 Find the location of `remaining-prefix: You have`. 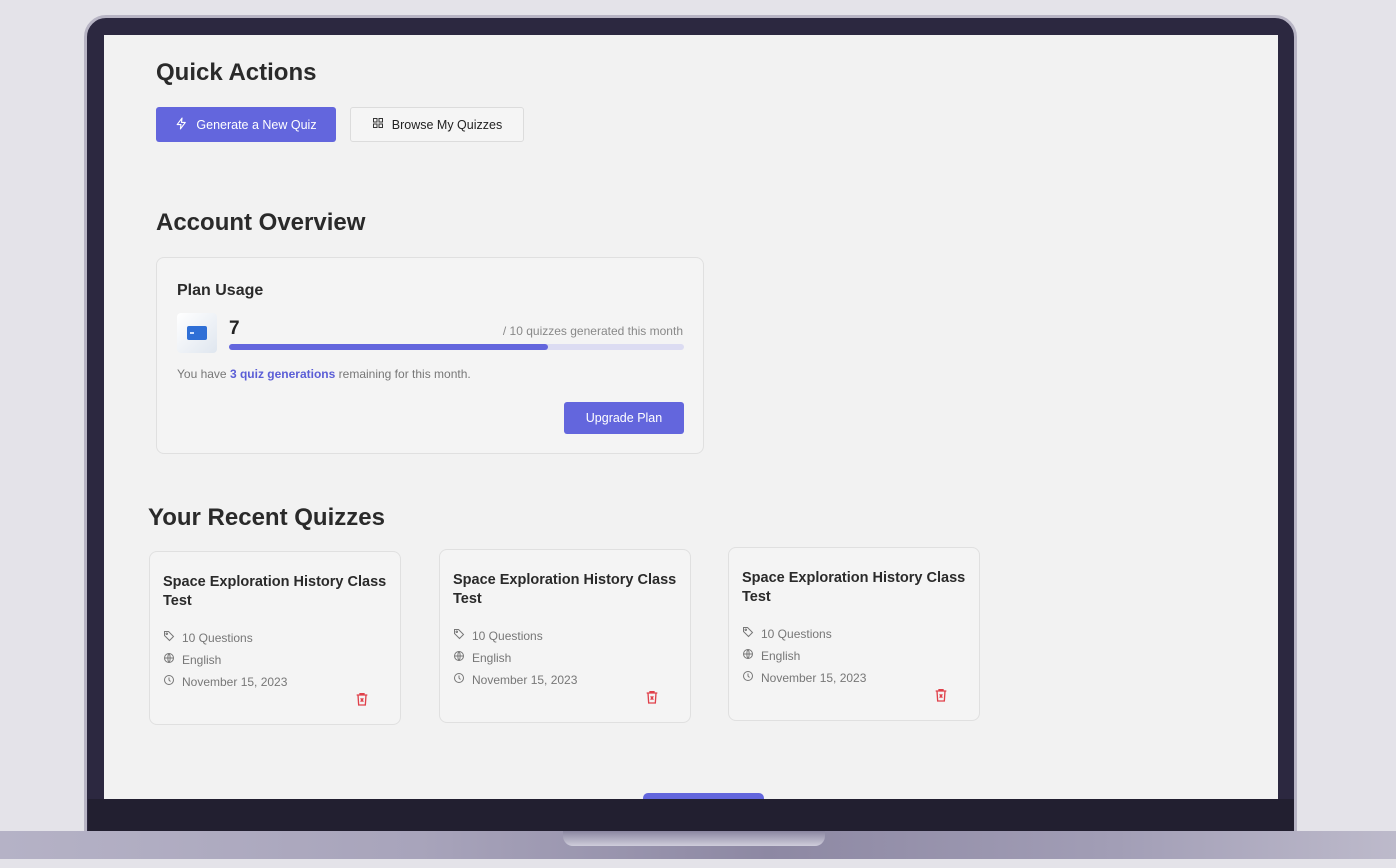

remaining-prefix: You have is located at coordinates (202, 374).